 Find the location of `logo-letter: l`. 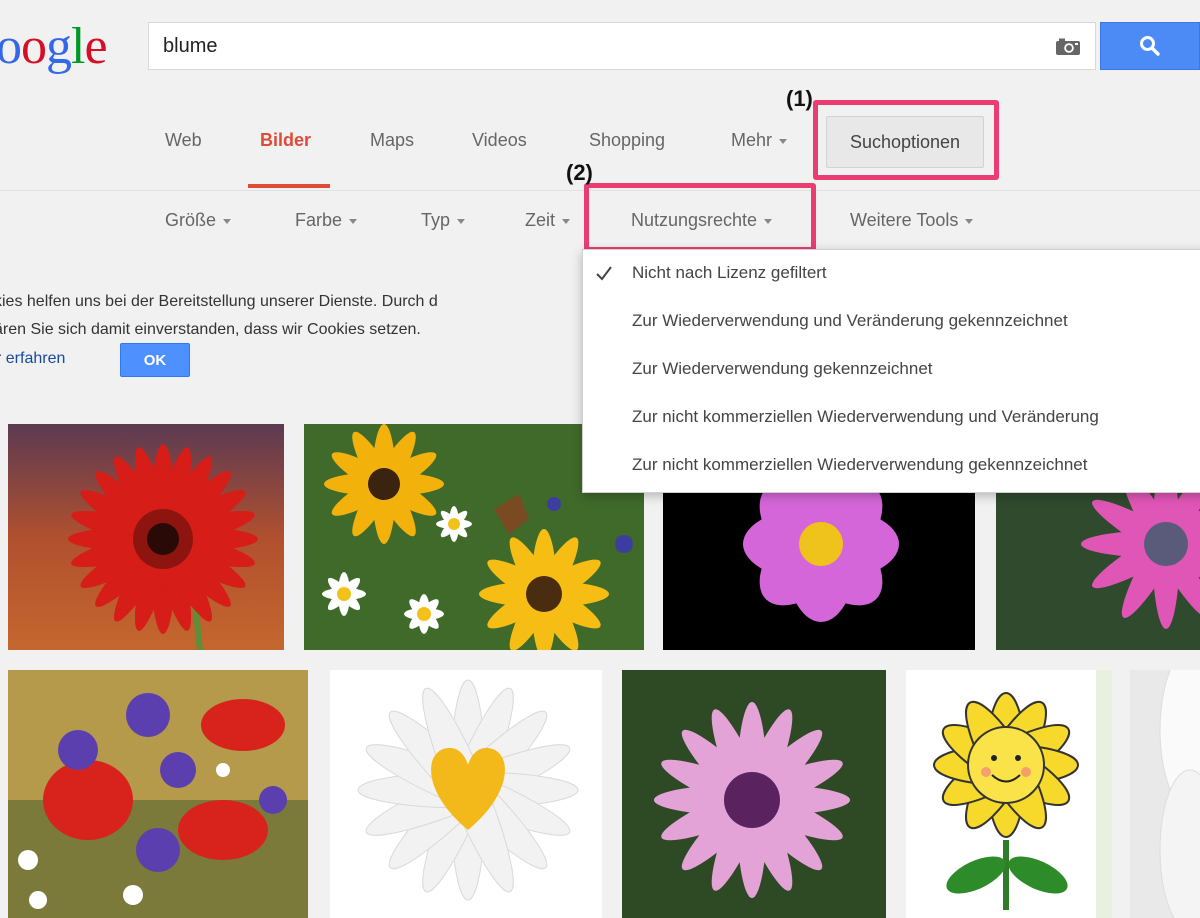

logo-letter: l is located at coordinates (78, 46).